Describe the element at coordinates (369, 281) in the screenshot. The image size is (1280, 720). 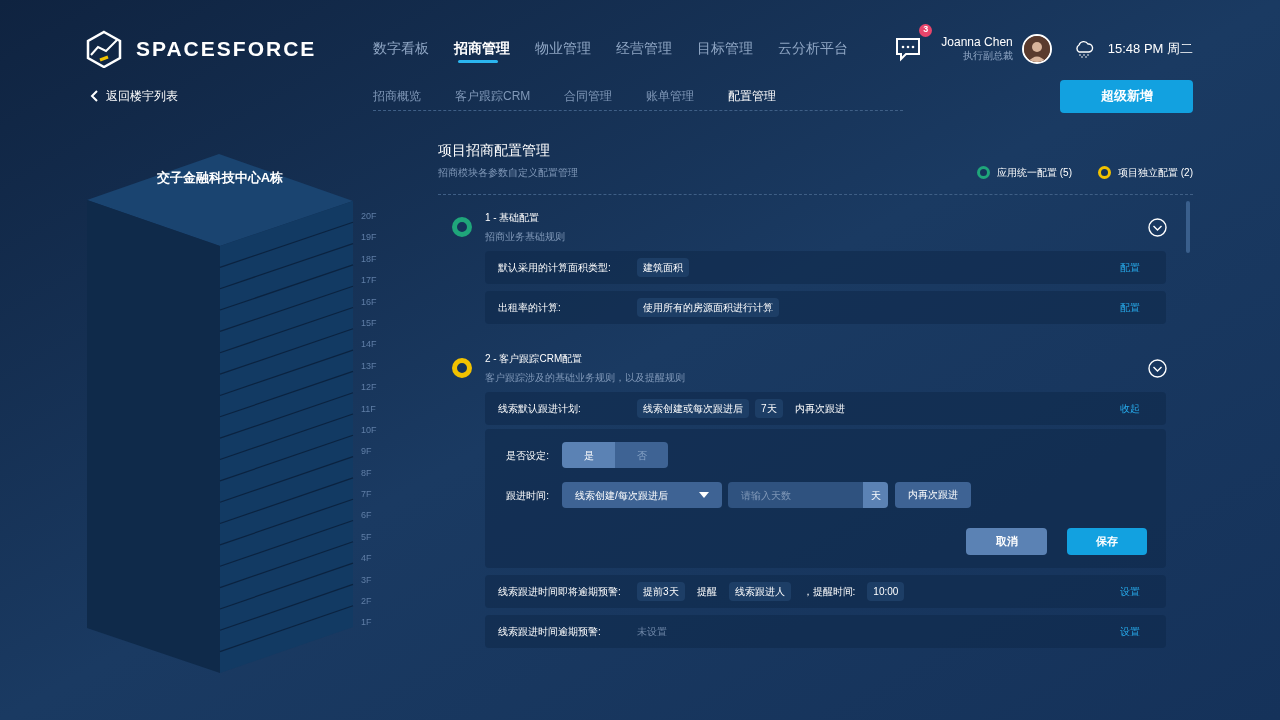
I see `floor-label: 17F` at that location.